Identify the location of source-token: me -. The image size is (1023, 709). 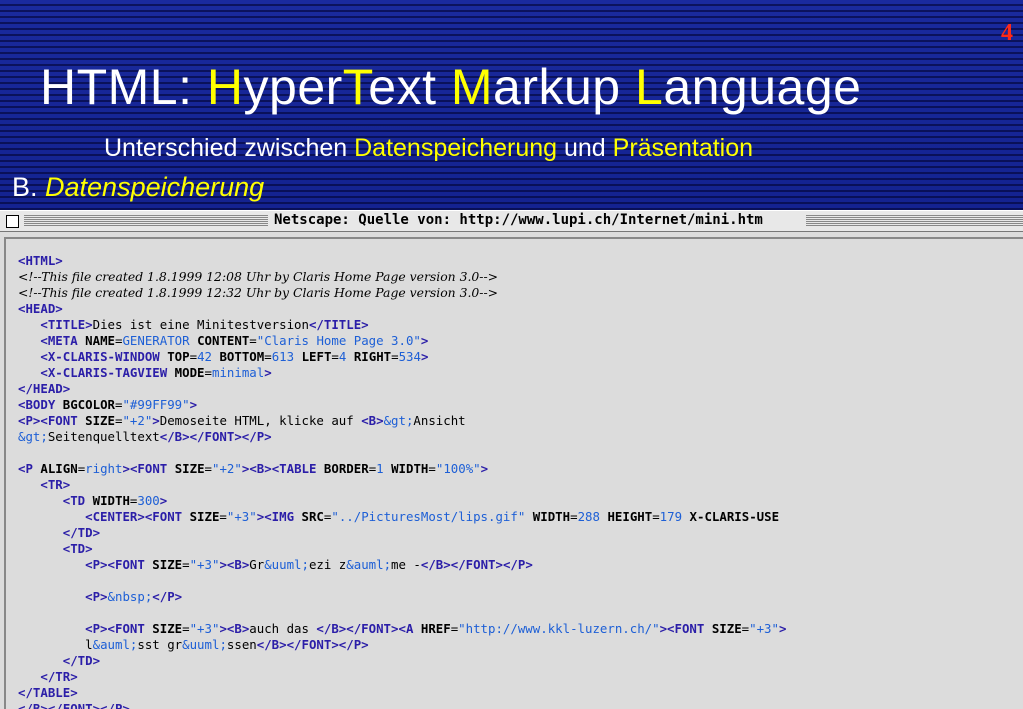
(406, 564).